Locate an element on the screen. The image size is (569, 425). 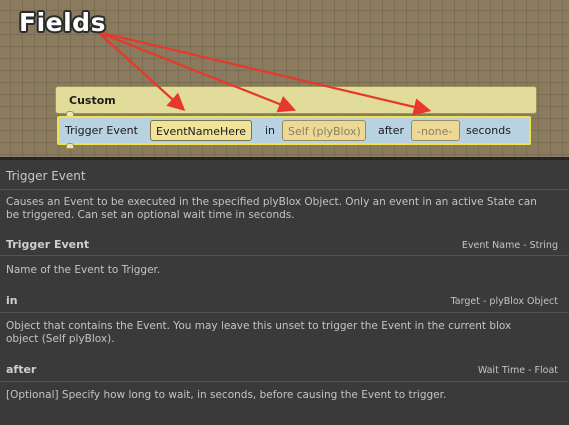
wait-time-field: -none- is located at coordinates (435, 130).